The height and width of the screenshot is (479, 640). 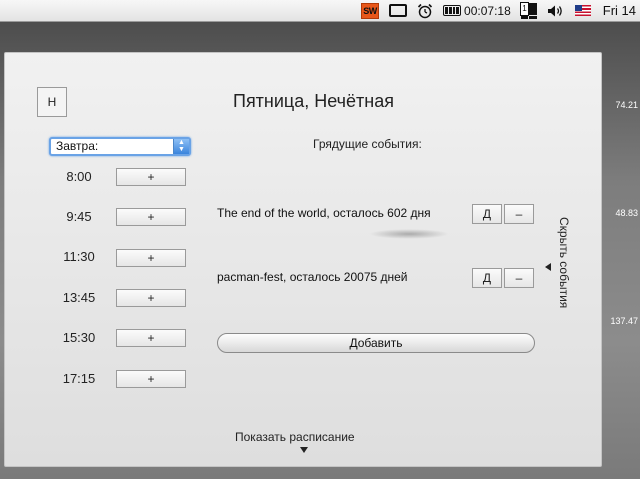 I want to click on sw-icon: SW, so click(x=370, y=10).